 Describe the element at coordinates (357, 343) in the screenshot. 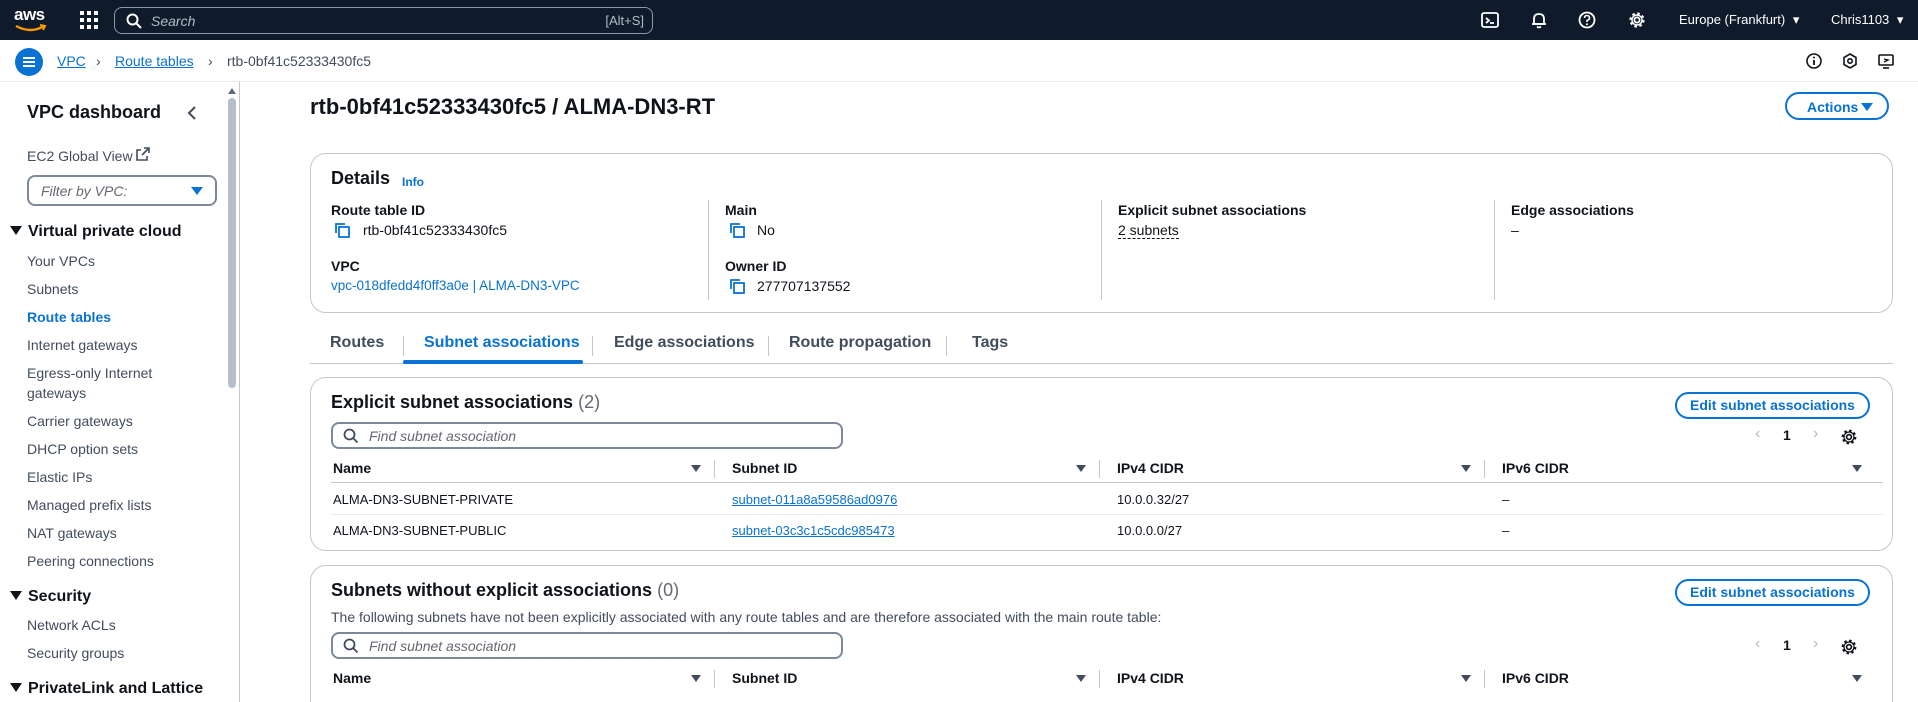

I see `tab-routes: Routes` at that location.